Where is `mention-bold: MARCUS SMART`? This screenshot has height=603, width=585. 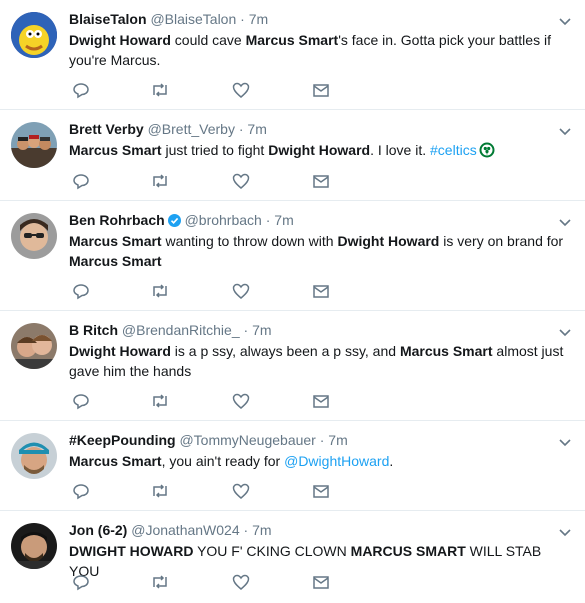
mention-bold: MARCUS SMART is located at coordinates (408, 551).